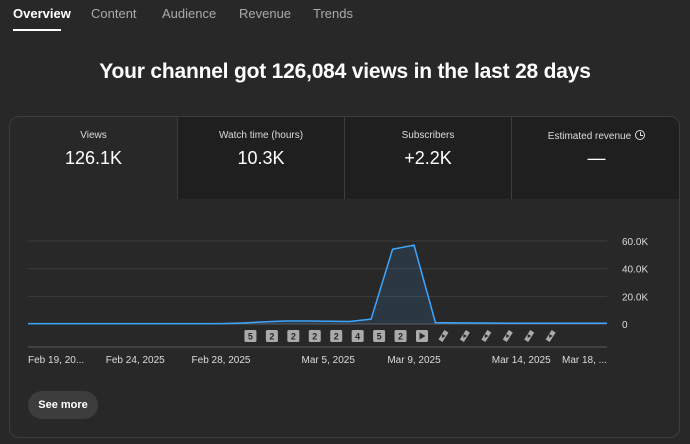  I want to click on x-tick-label: Feb 28, 2025, so click(221, 360).